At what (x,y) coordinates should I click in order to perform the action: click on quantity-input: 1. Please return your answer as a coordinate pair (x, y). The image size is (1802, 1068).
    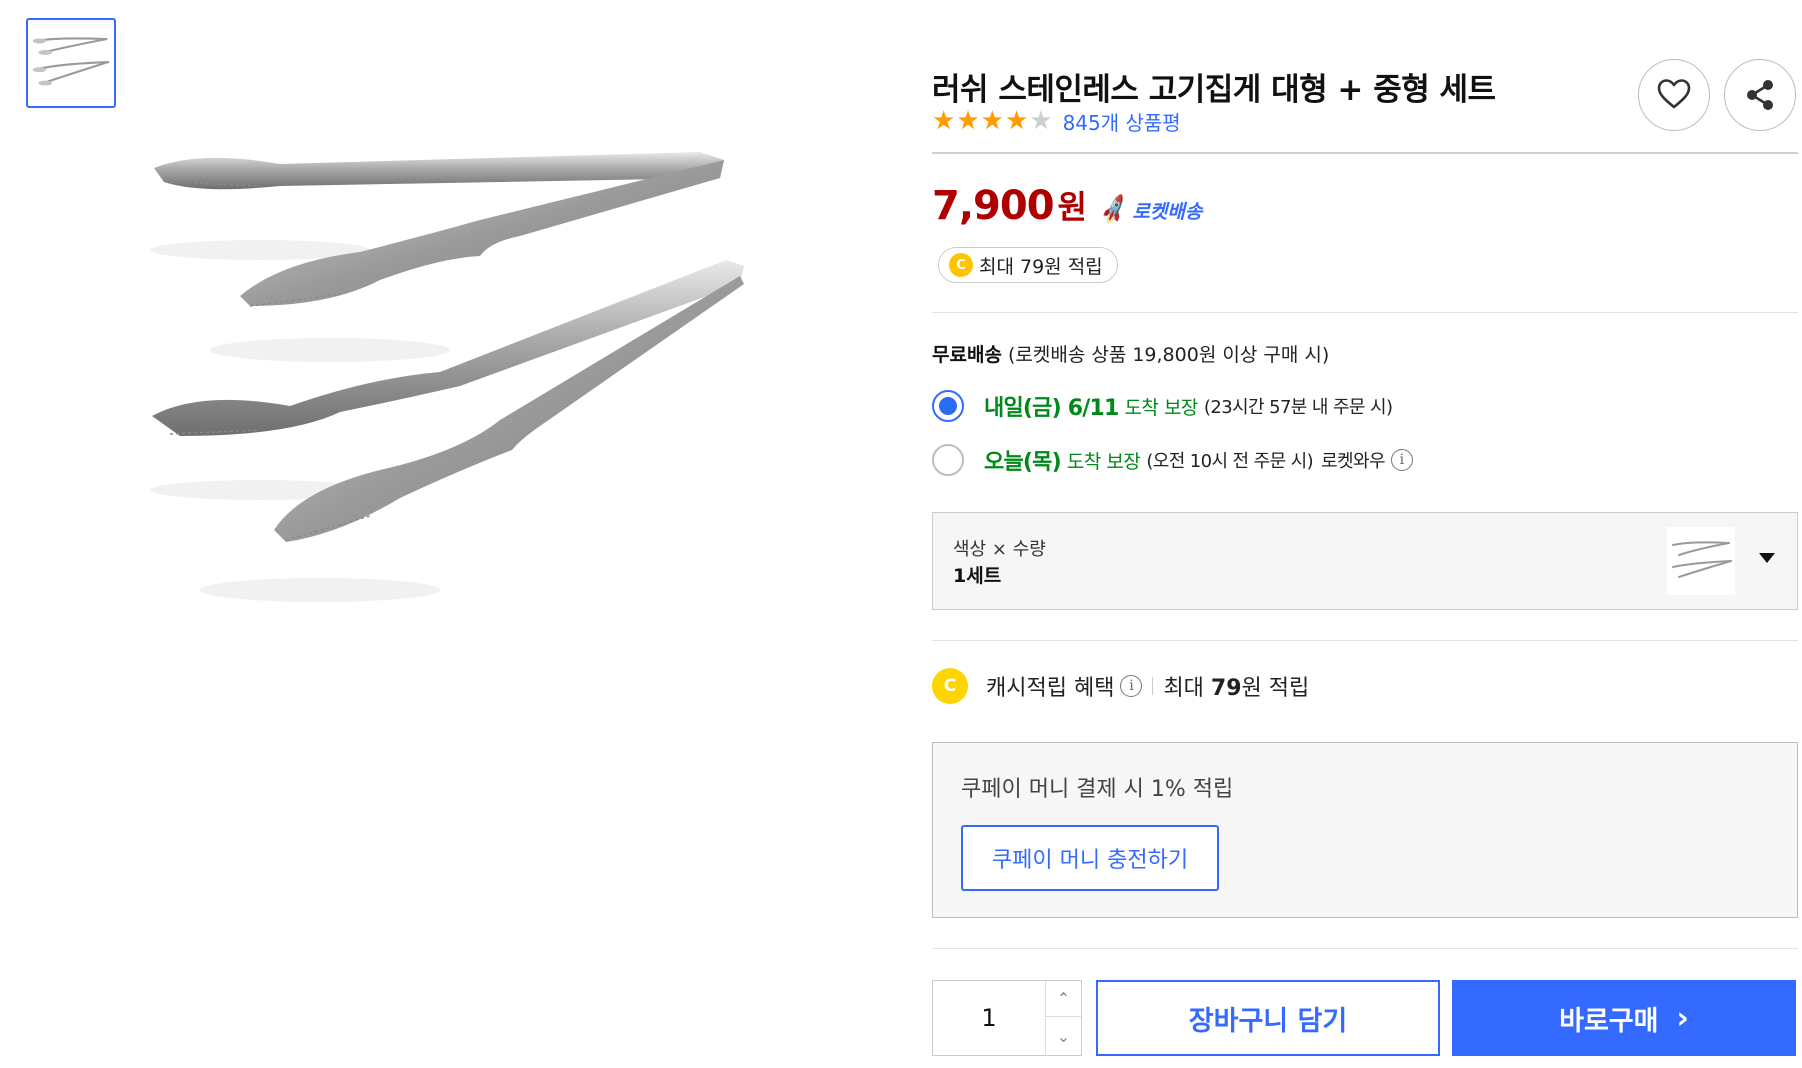
    Looking at the image, I should click on (989, 1017).